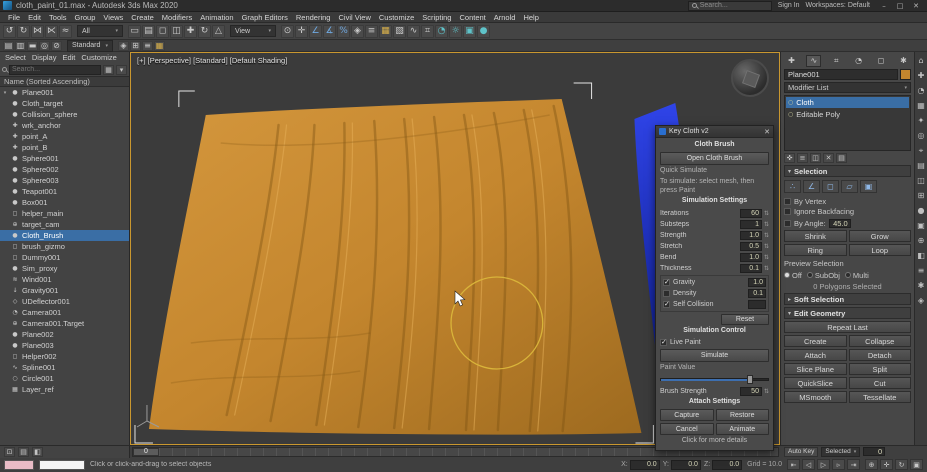 Image resolution: width=927 pixels, height=472 pixels. Describe the element at coordinates (750, 379) in the screenshot. I see `slider-handle` at that location.